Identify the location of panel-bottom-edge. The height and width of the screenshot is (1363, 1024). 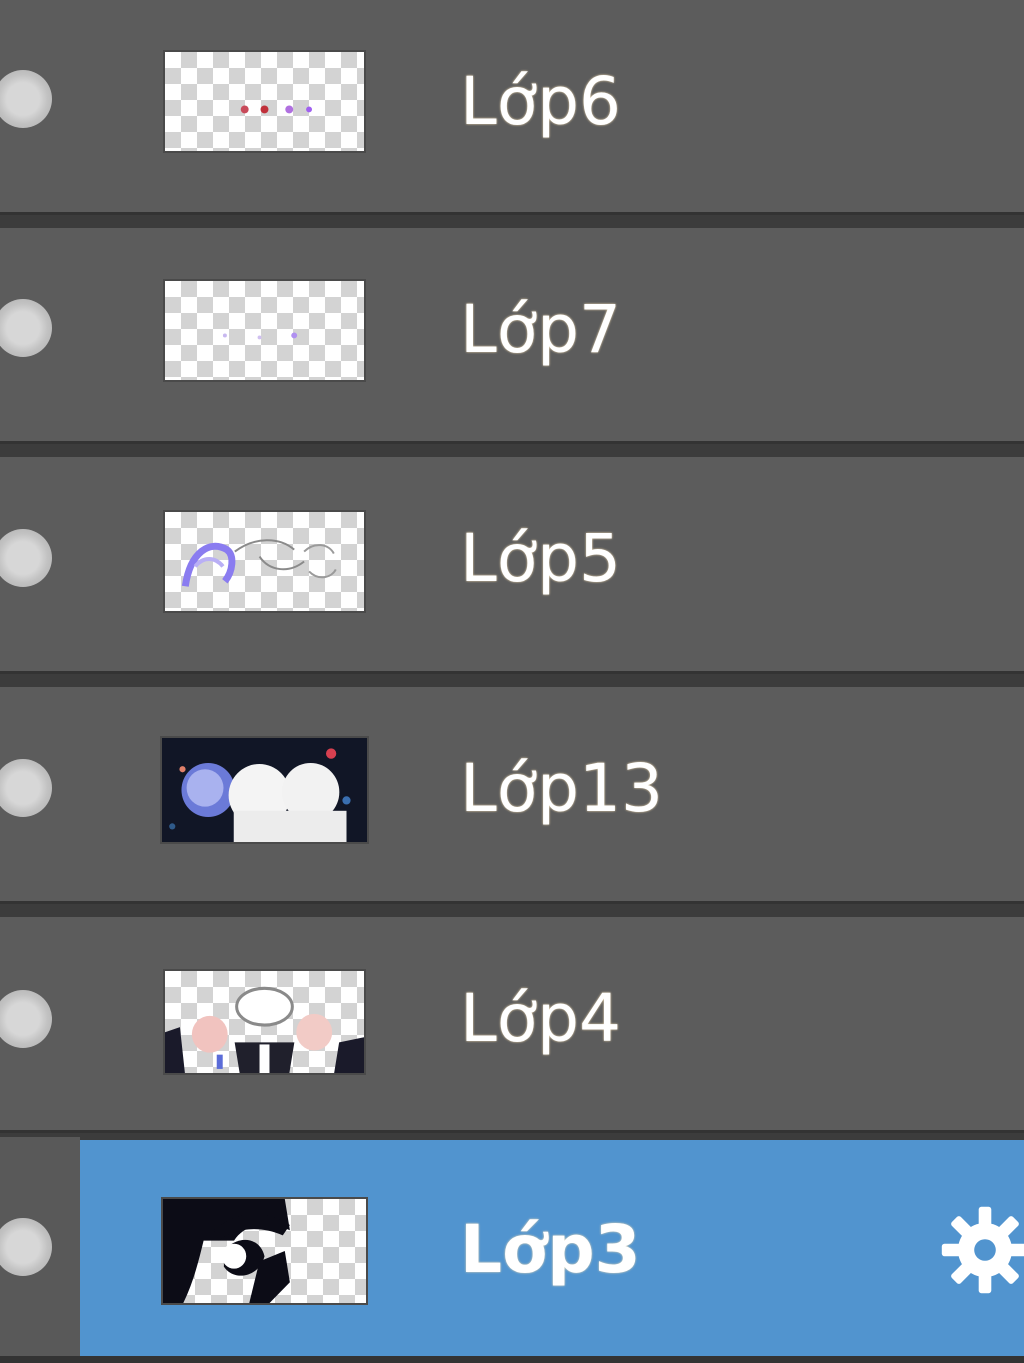
(512, 1359).